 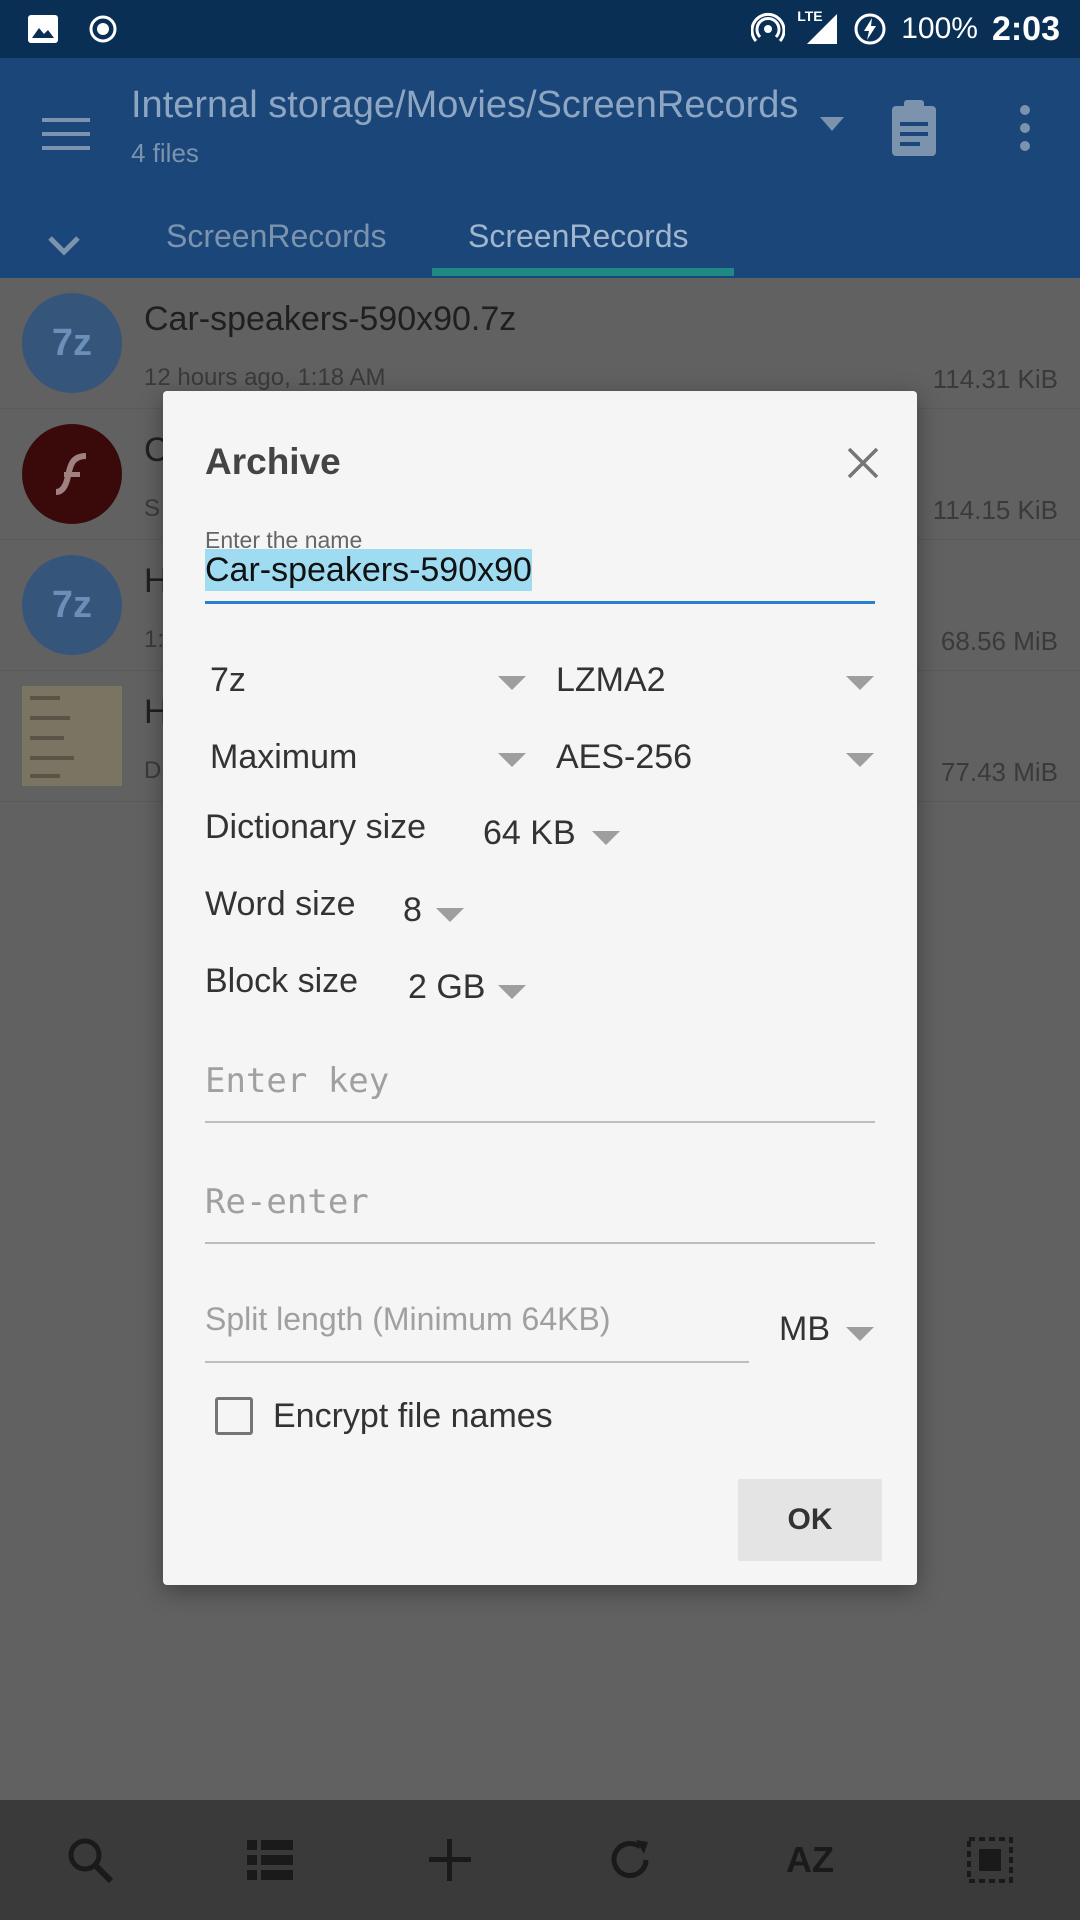 What do you see at coordinates (939, 28) in the screenshot?
I see `battery-percent: 100%` at bounding box center [939, 28].